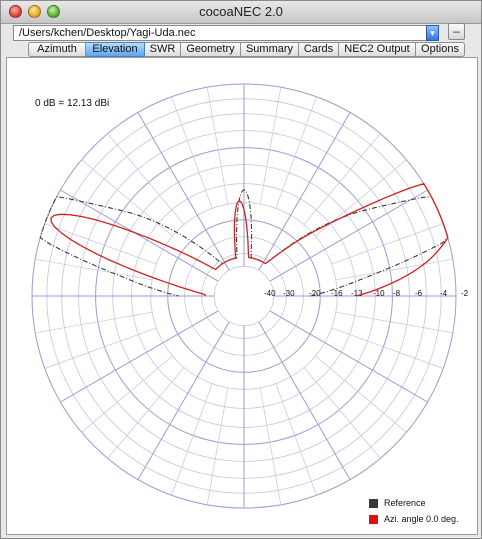 The height and width of the screenshot is (539, 482). Describe the element at coordinates (211, 49) in the screenshot. I see `tab-geometry: Geometry` at that location.